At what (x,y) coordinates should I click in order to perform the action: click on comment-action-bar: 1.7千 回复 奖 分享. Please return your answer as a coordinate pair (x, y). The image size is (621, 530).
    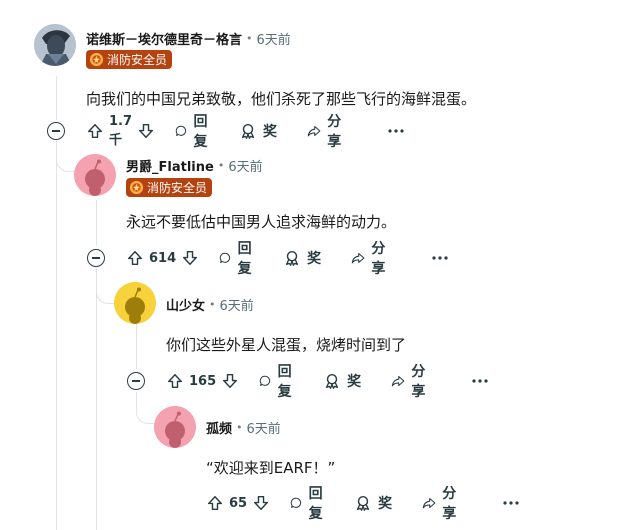
    Looking at the image, I should click on (245, 132).